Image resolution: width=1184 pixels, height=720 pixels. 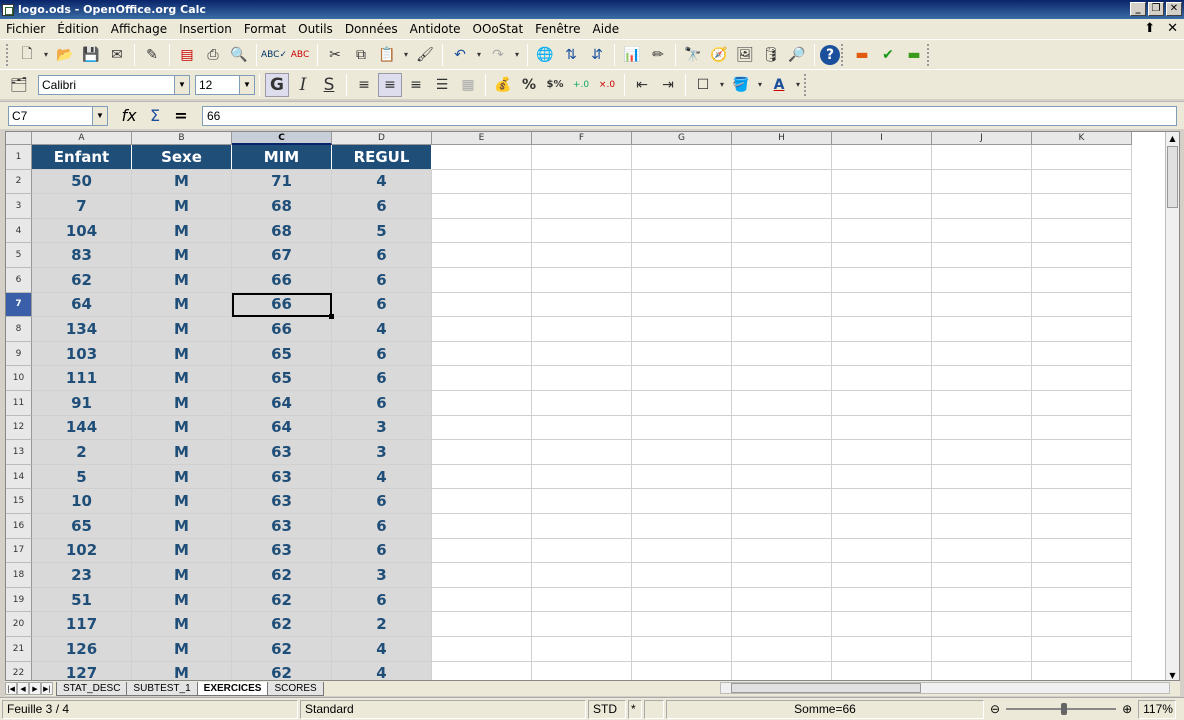 I want to click on column-header-d: D, so click(x=382, y=138).